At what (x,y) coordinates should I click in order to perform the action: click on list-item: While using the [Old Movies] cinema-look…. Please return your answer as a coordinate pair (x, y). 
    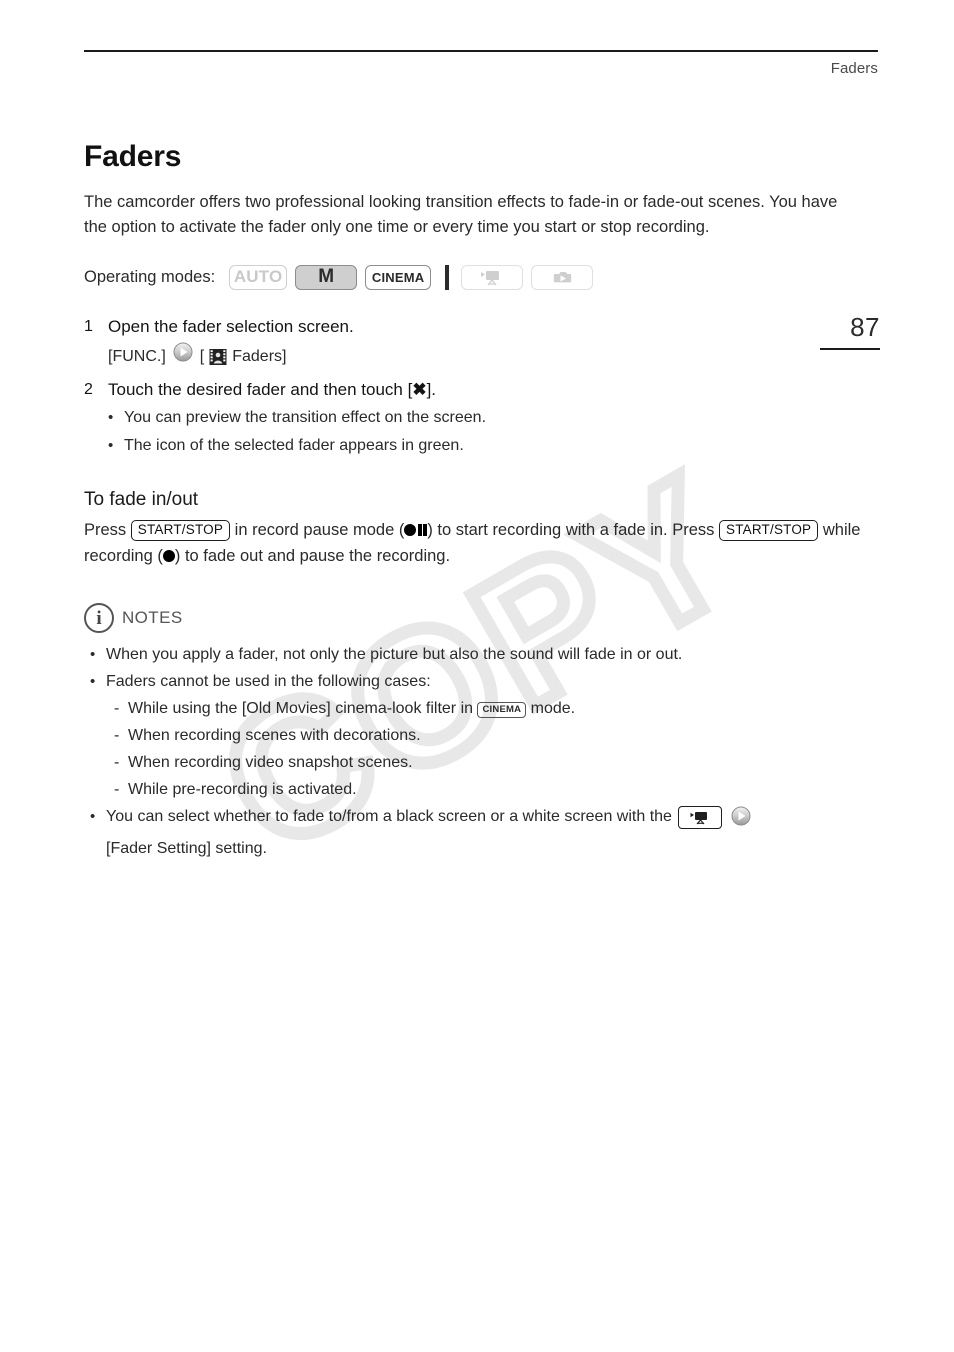
    Looking at the image, I should click on (499, 708).